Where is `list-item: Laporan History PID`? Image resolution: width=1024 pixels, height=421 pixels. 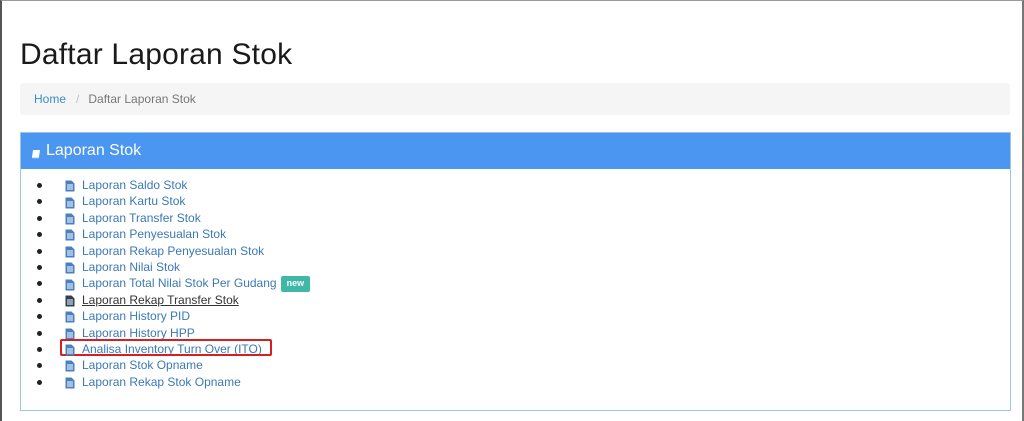
list-item: Laporan History PID is located at coordinates (523, 316).